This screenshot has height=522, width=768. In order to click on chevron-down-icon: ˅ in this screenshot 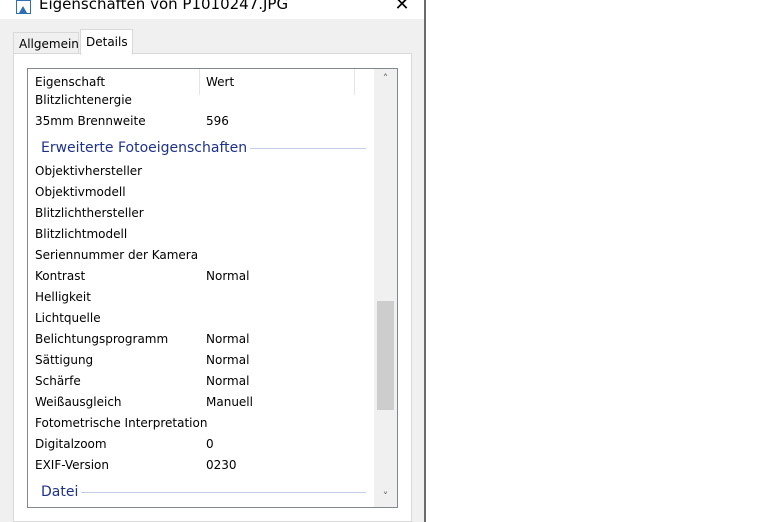, I will do `click(385, 497)`.